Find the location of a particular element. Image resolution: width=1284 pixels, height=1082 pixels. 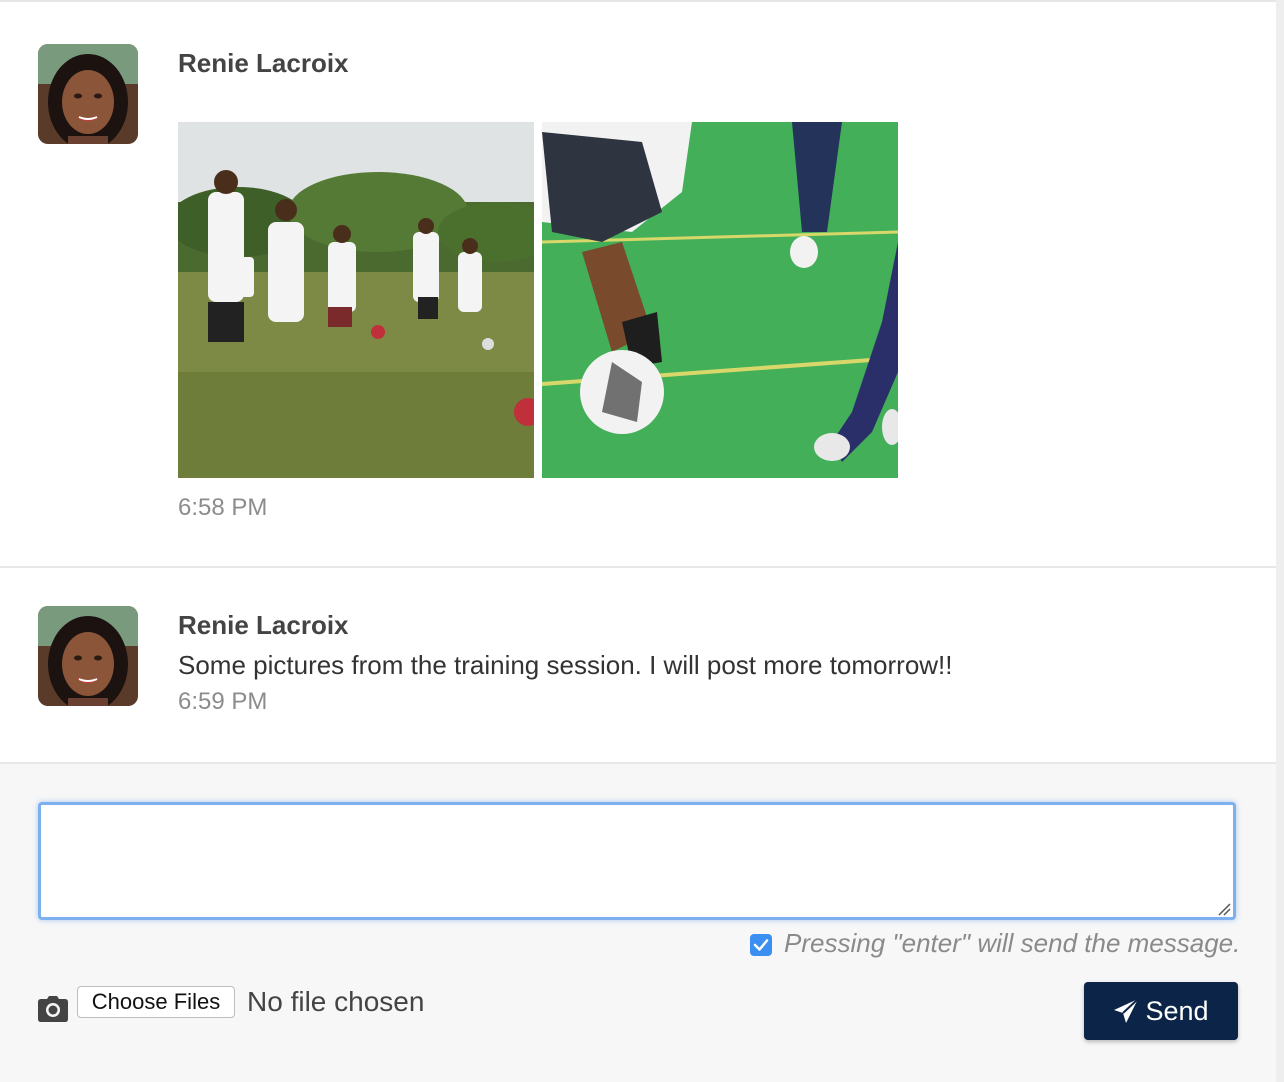

message-timestamp: 6:59 PM is located at coordinates (223, 701).